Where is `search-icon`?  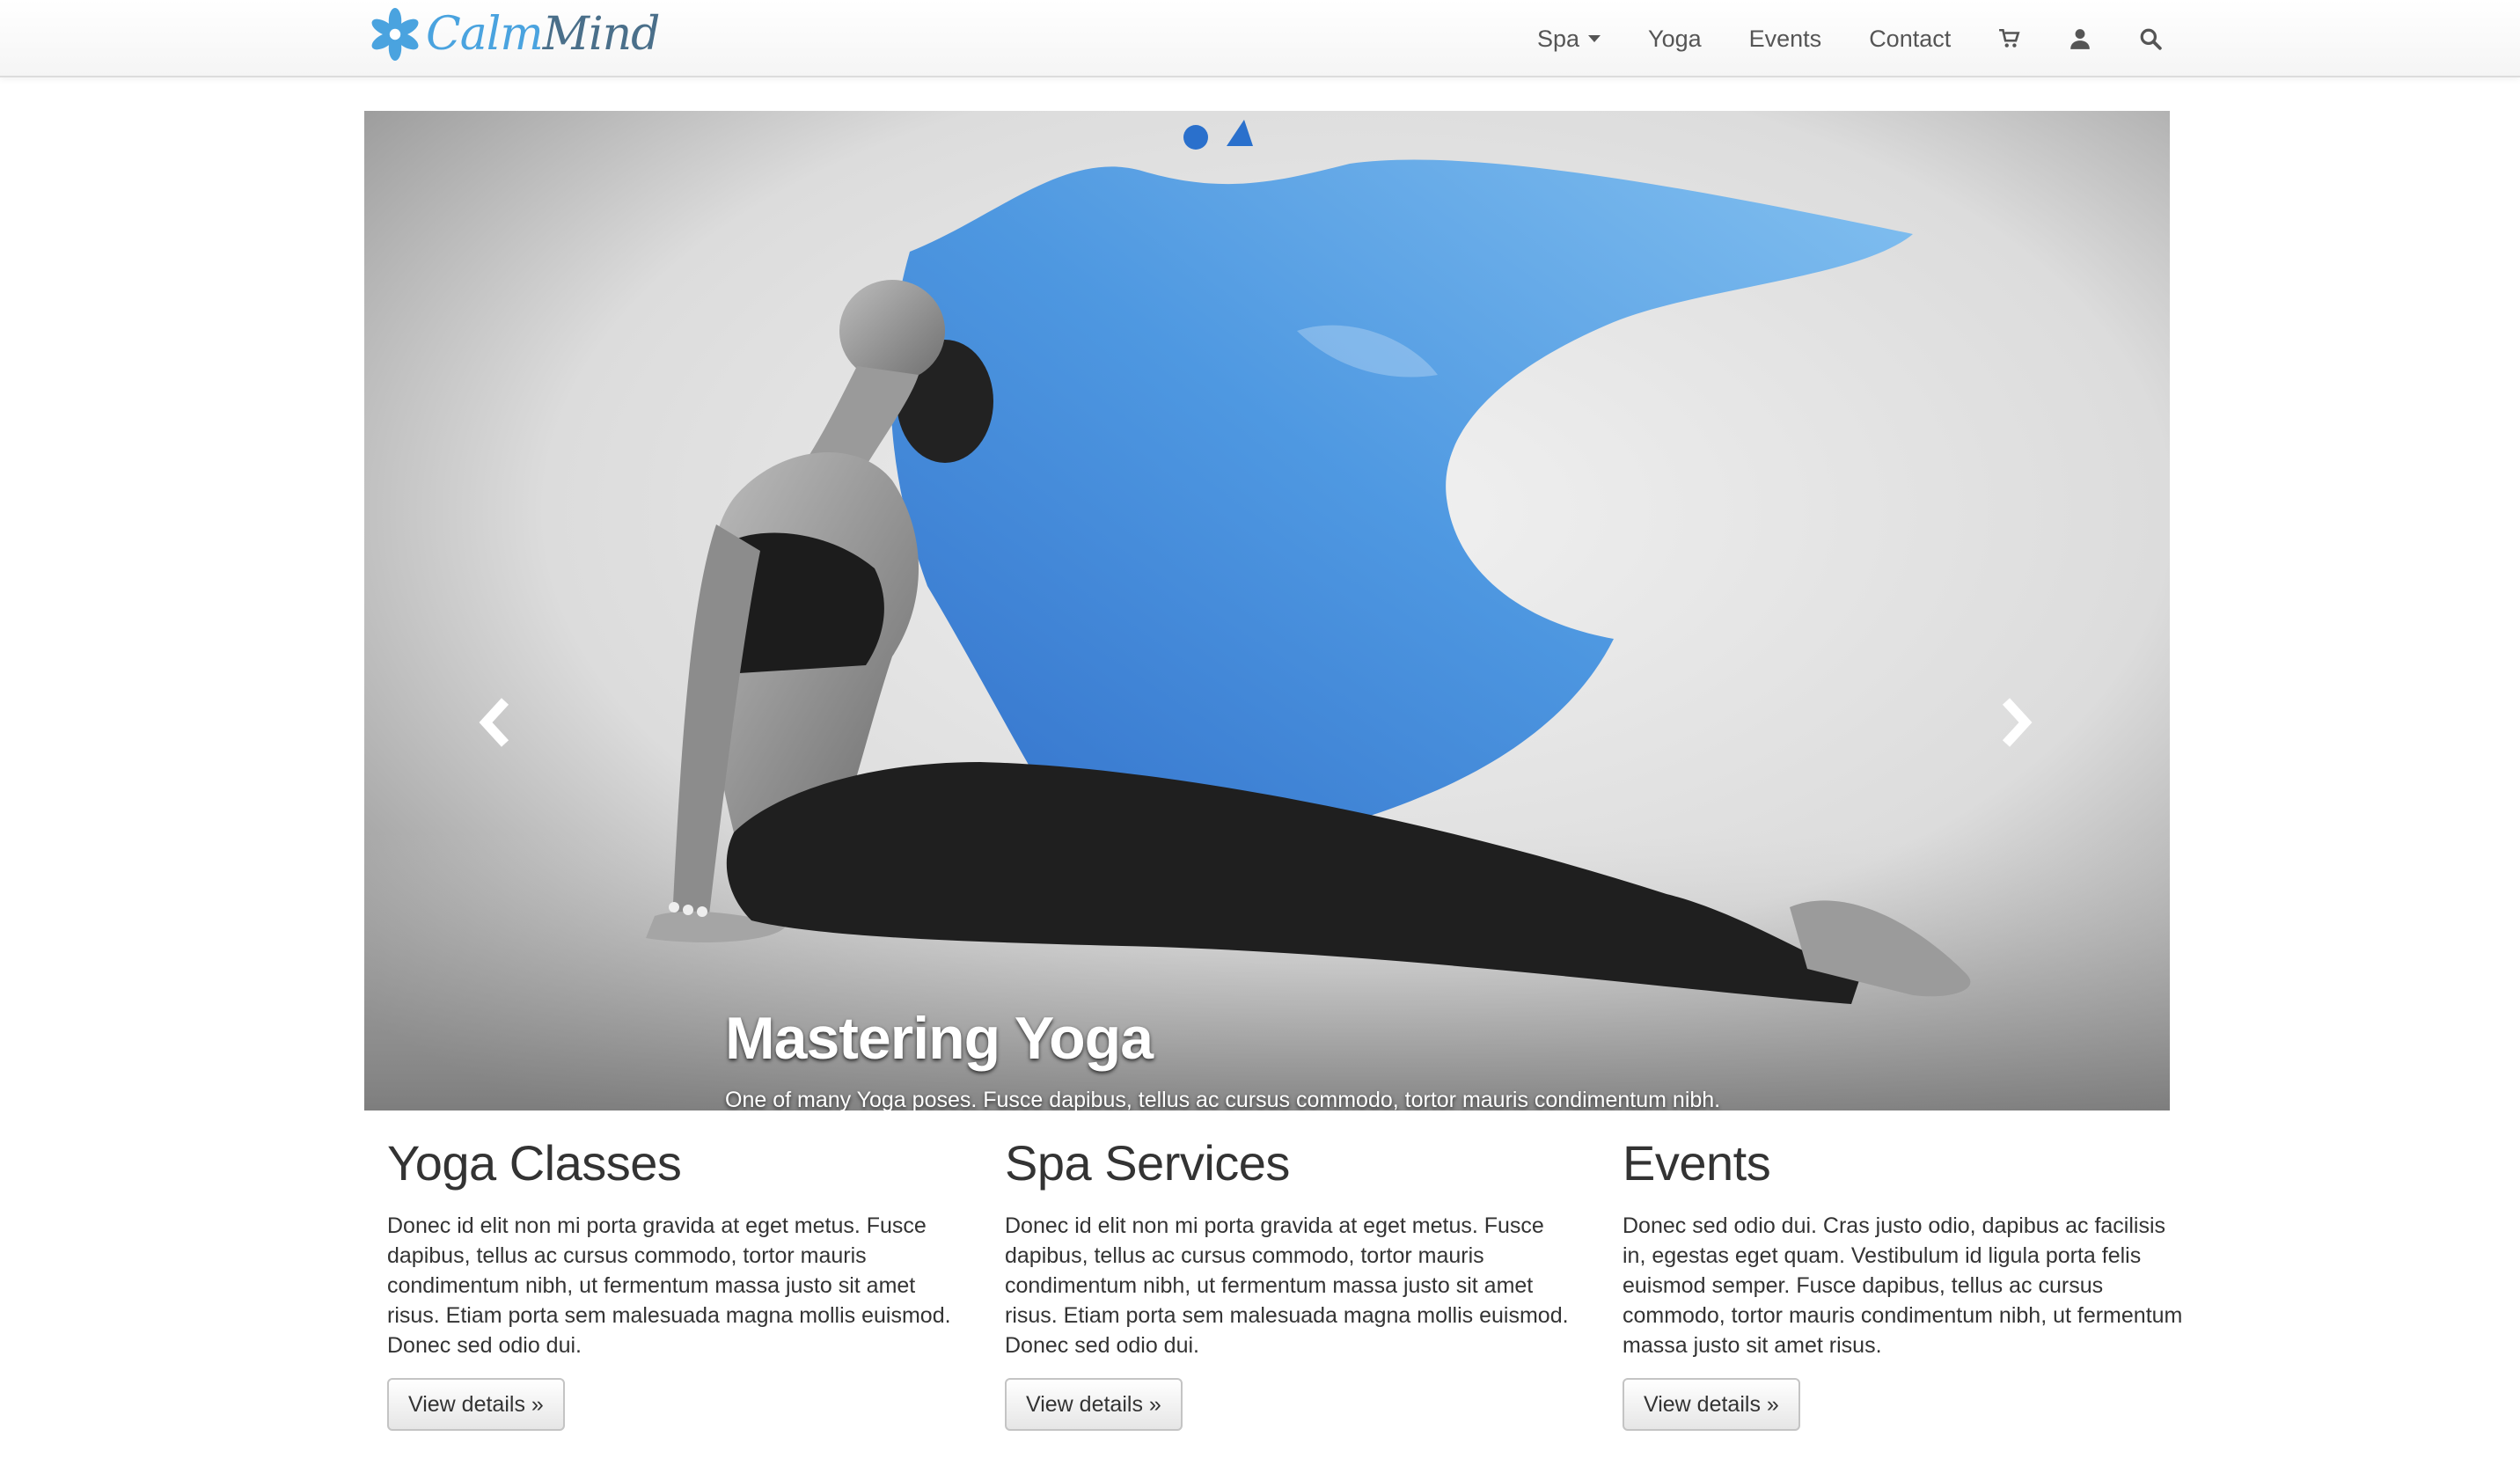 search-icon is located at coordinates (2151, 39).